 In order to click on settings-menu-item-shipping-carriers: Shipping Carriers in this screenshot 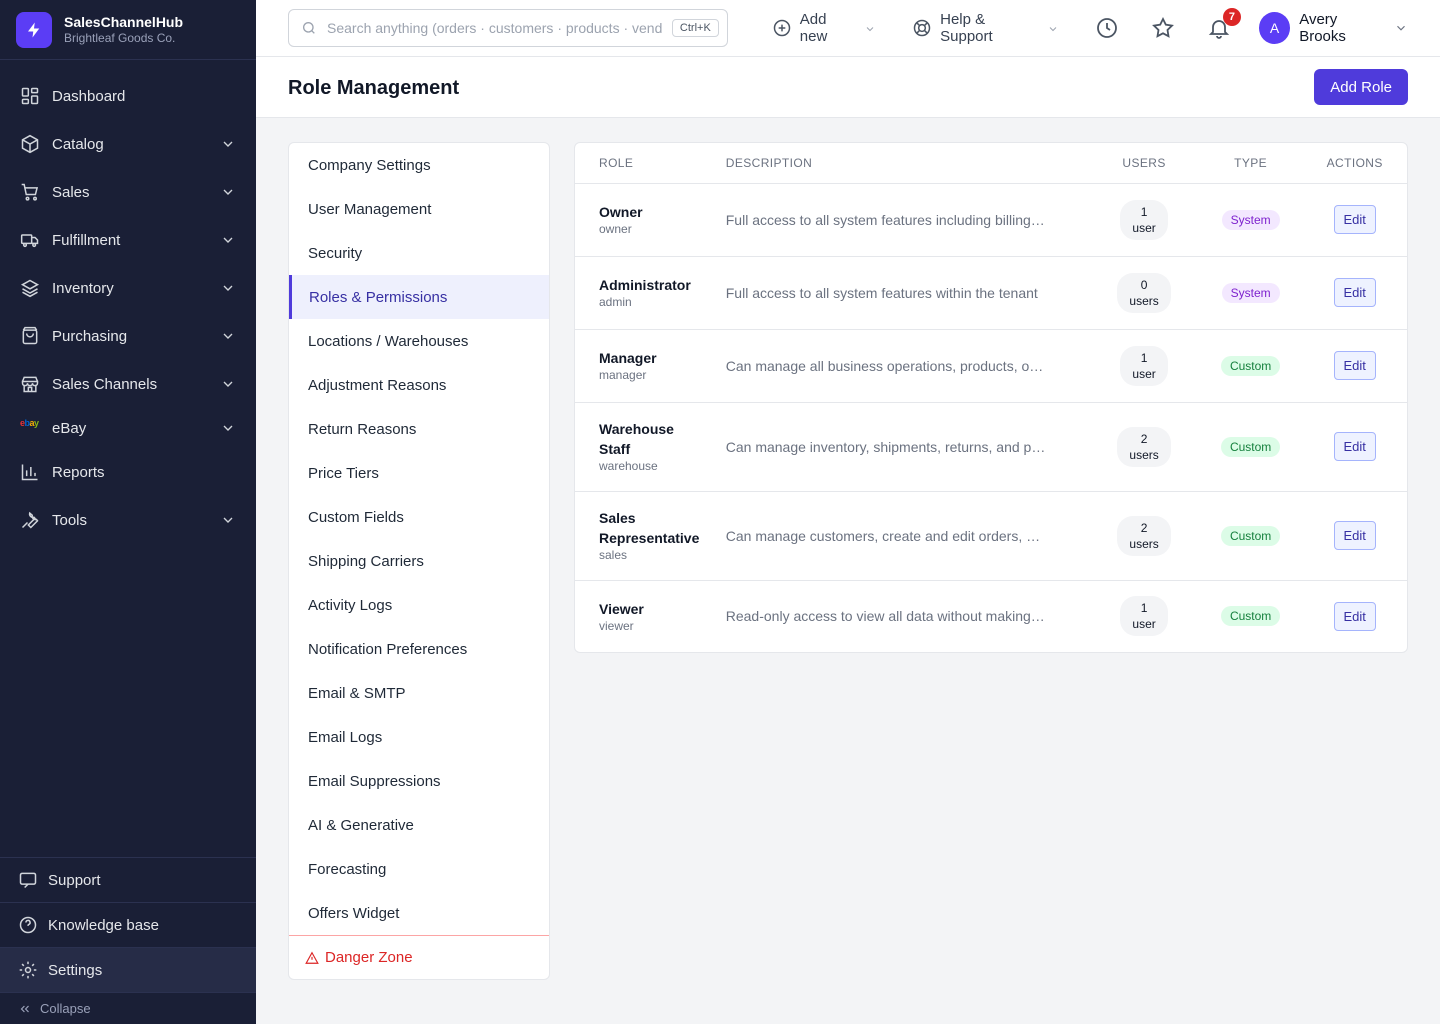, I will do `click(419, 561)`.